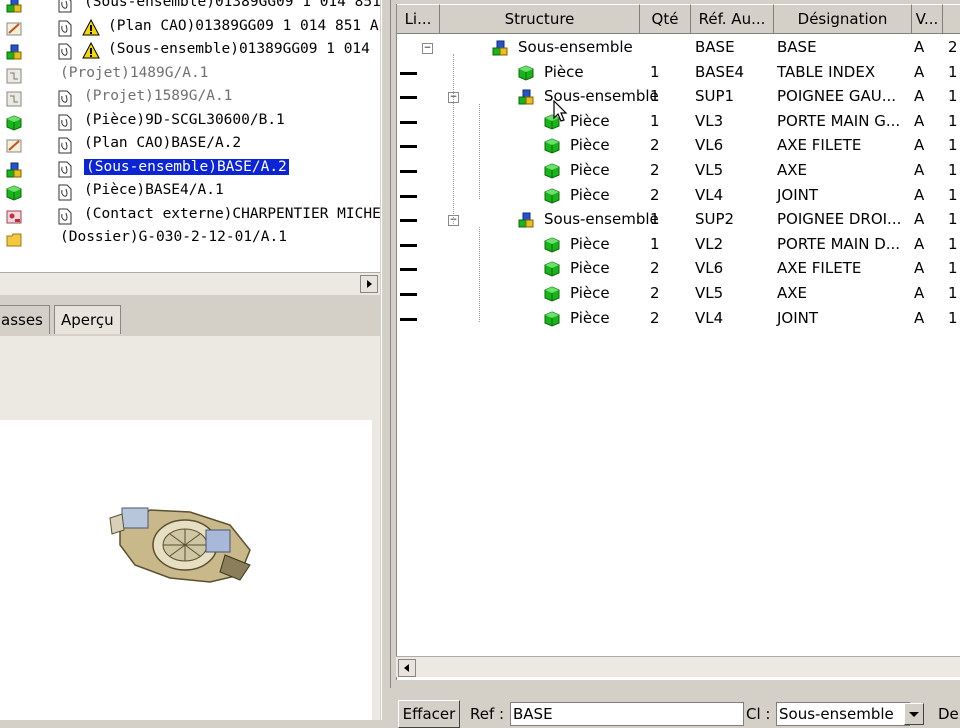 This screenshot has width=960, height=728. Describe the element at coordinates (627, 714) in the screenshot. I see `reference-input: BASE` at that location.